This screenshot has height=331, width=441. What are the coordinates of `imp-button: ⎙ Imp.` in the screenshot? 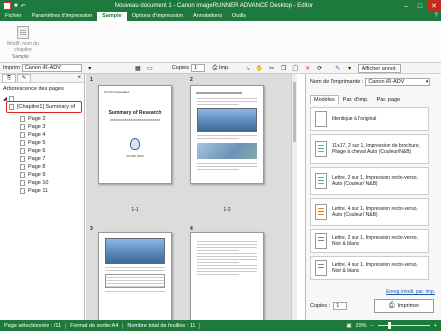 It's located at (219, 68).